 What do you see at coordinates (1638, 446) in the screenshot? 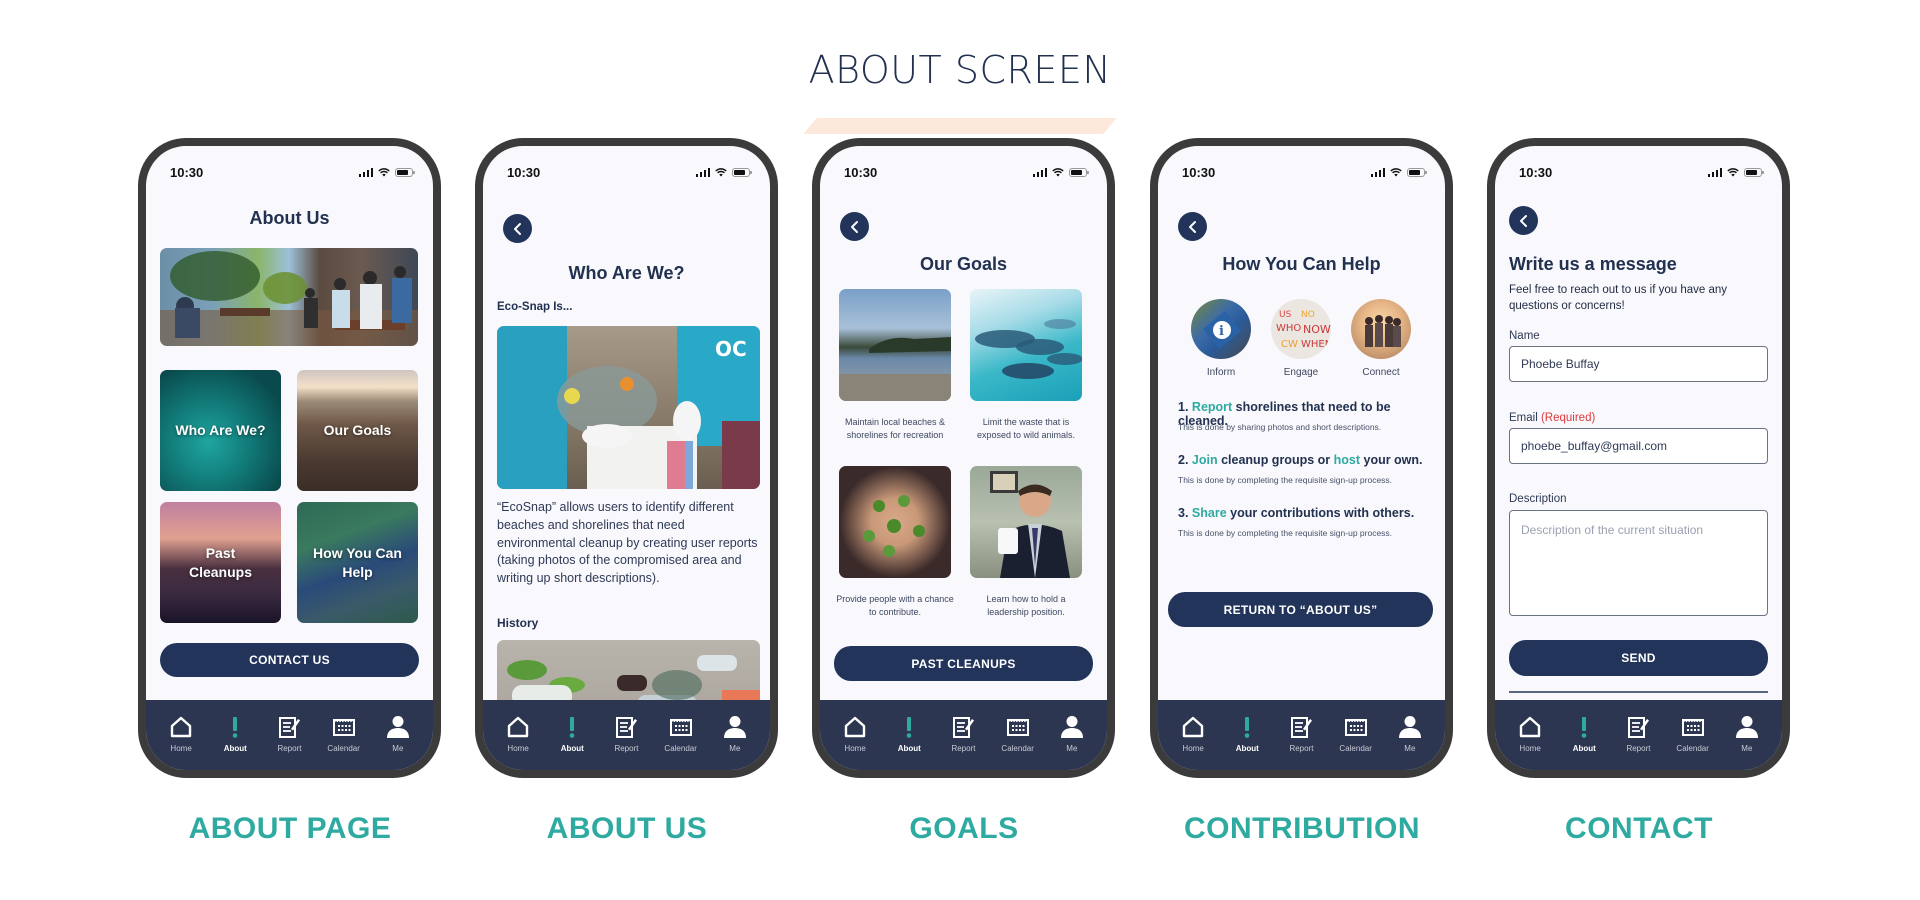
I see `email-input` at bounding box center [1638, 446].